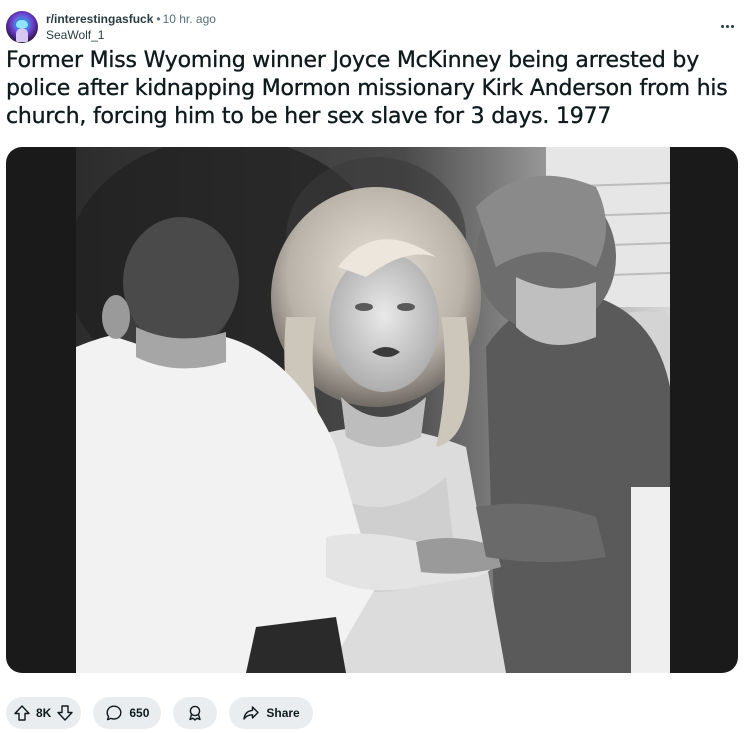  I want to click on vote-control: 8K, so click(44, 713).